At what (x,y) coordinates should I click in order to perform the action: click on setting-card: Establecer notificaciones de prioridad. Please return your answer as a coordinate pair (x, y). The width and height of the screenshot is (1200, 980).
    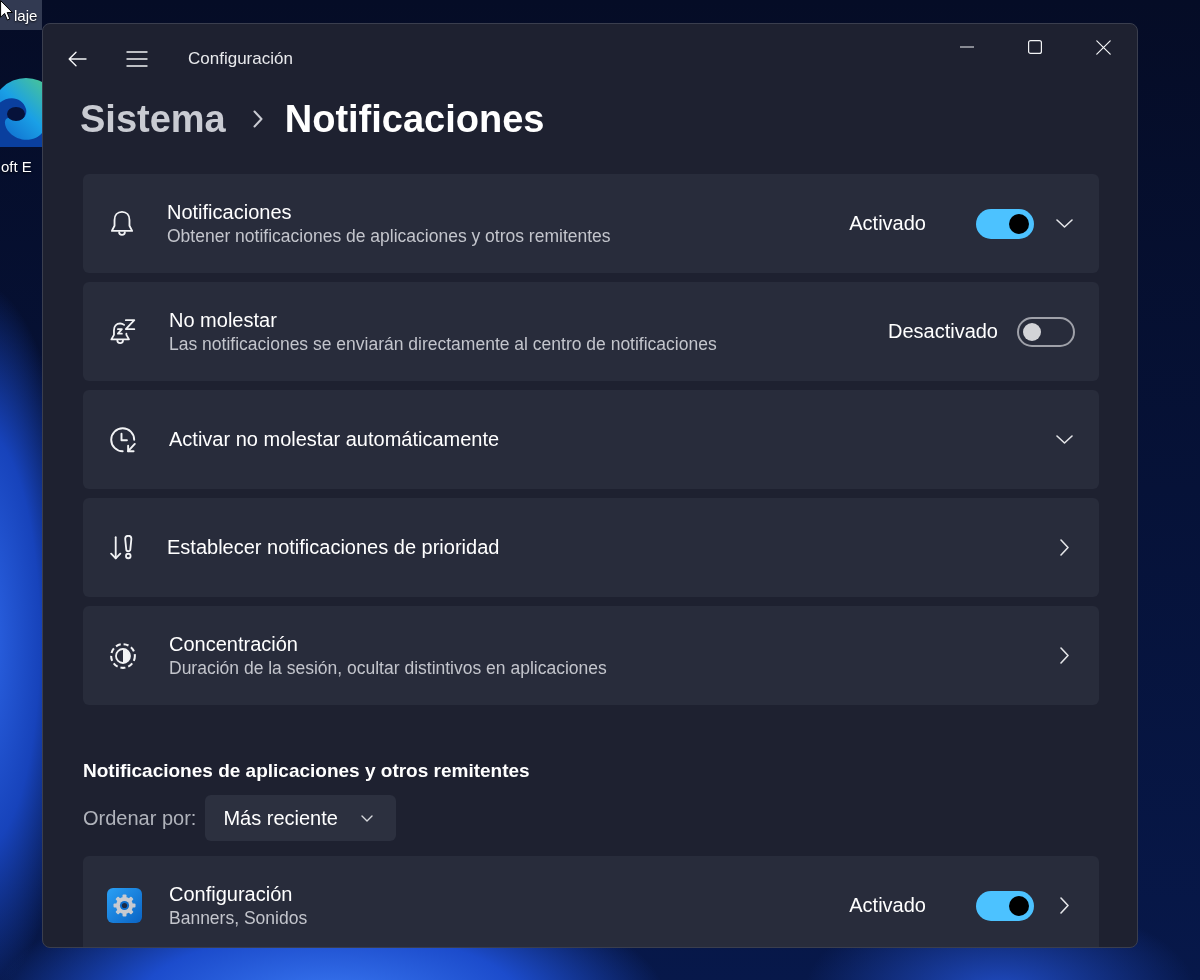
    Looking at the image, I should click on (591, 547).